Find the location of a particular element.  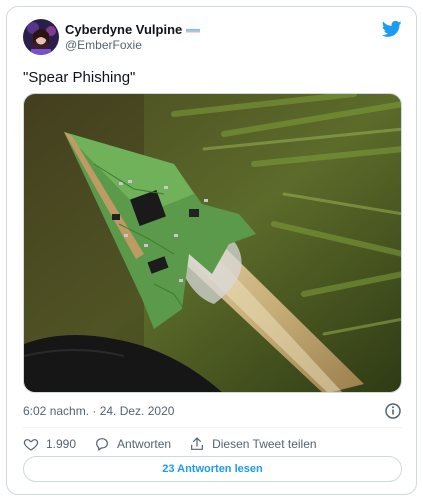

share-button: Diesen Tweet teilen is located at coordinates (253, 444).